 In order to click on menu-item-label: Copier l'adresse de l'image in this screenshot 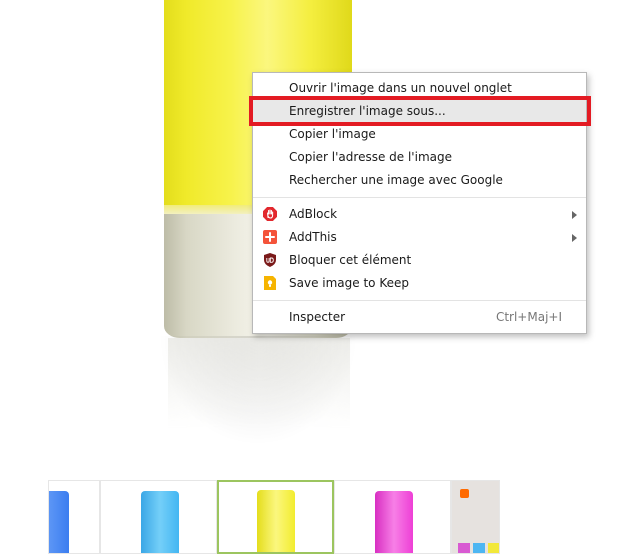, I will do `click(370, 157)`.